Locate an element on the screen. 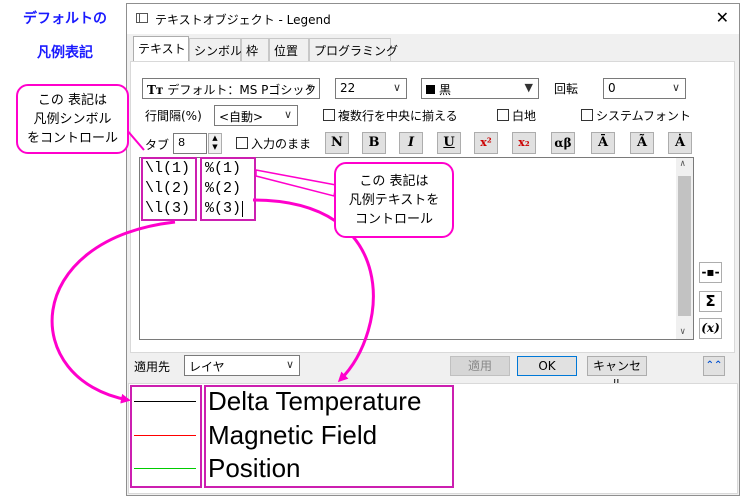  symbol-callout: この 表記は 凡例シンボル をコントロール is located at coordinates (72, 119).